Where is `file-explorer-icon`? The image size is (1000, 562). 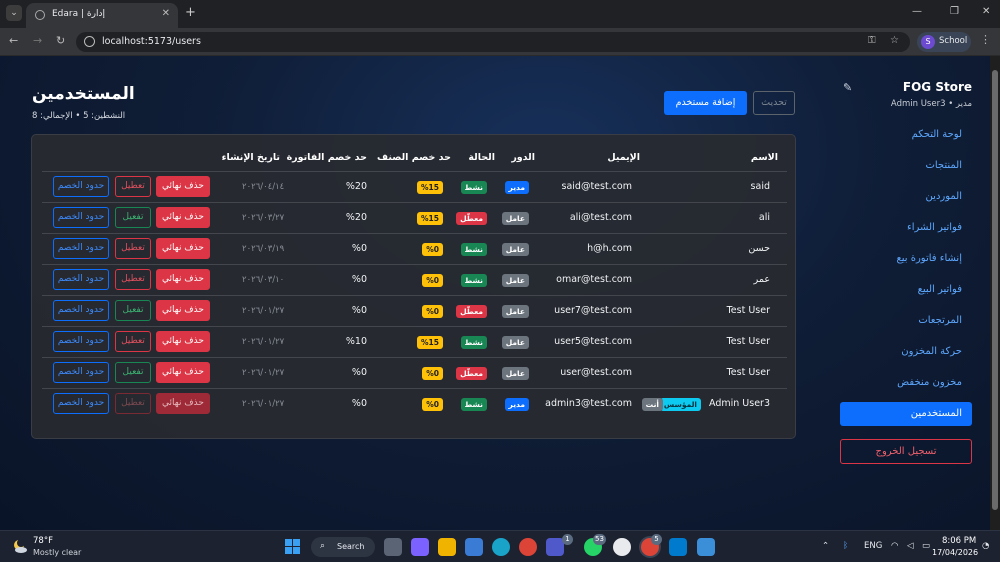
file-explorer-icon is located at coordinates (447, 547).